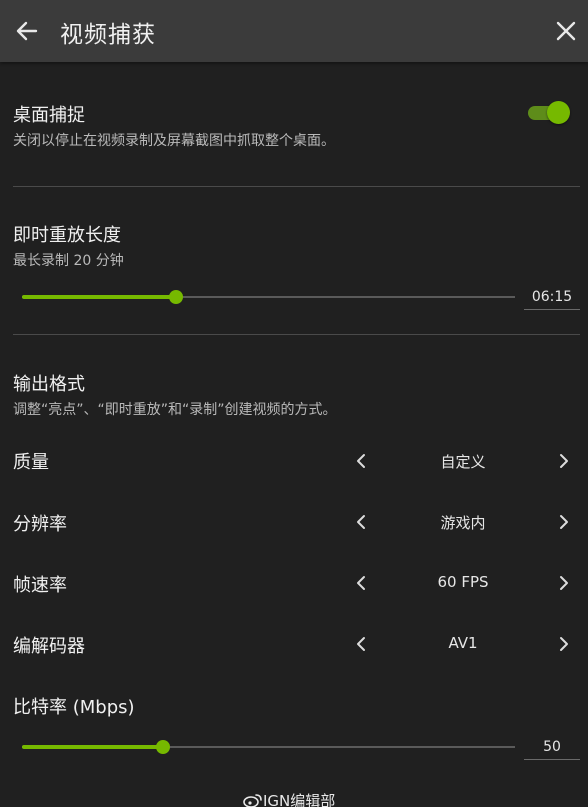  I want to click on codec-next-button, so click(564, 644).